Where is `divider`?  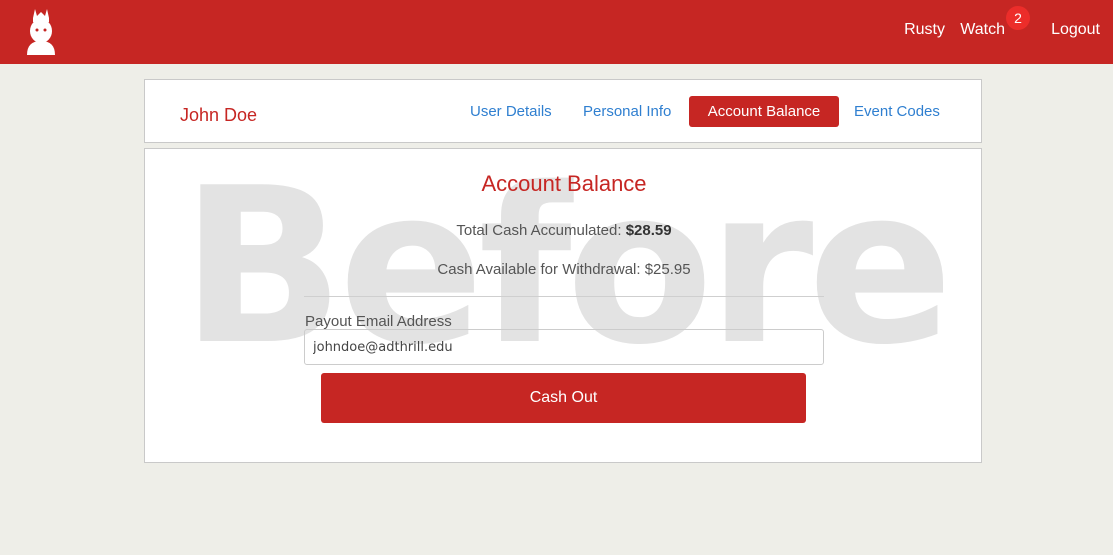 divider is located at coordinates (564, 296).